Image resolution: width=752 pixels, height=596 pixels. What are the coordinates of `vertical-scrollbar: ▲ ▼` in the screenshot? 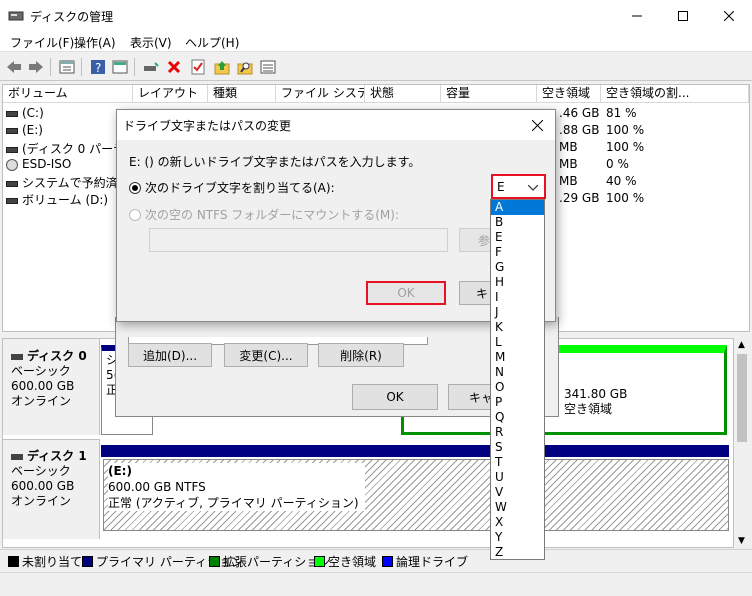 It's located at (742, 443).